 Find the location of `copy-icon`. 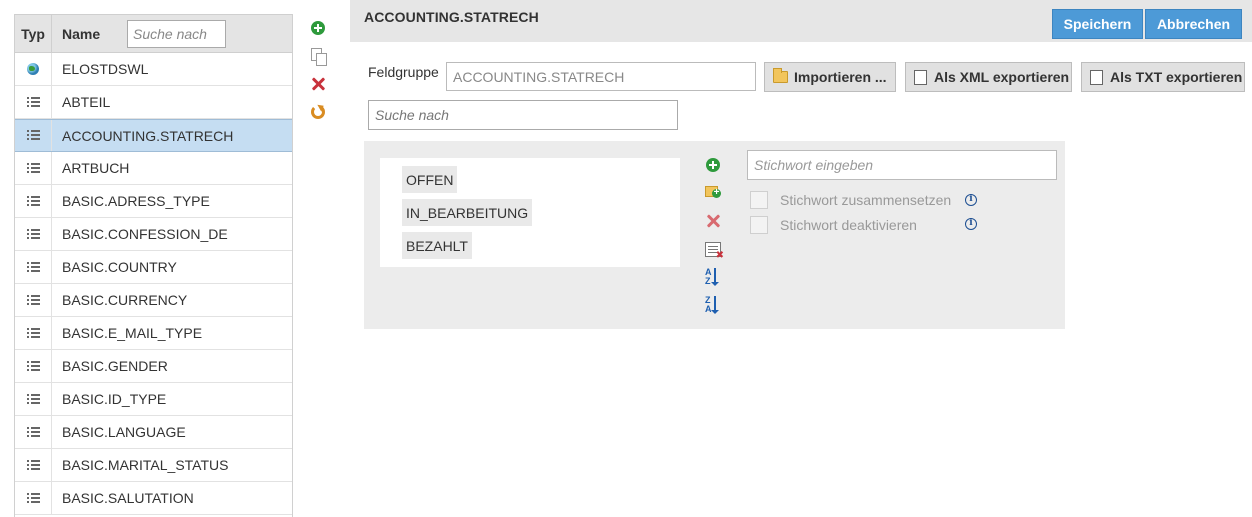

copy-icon is located at coordinates (318, 57).